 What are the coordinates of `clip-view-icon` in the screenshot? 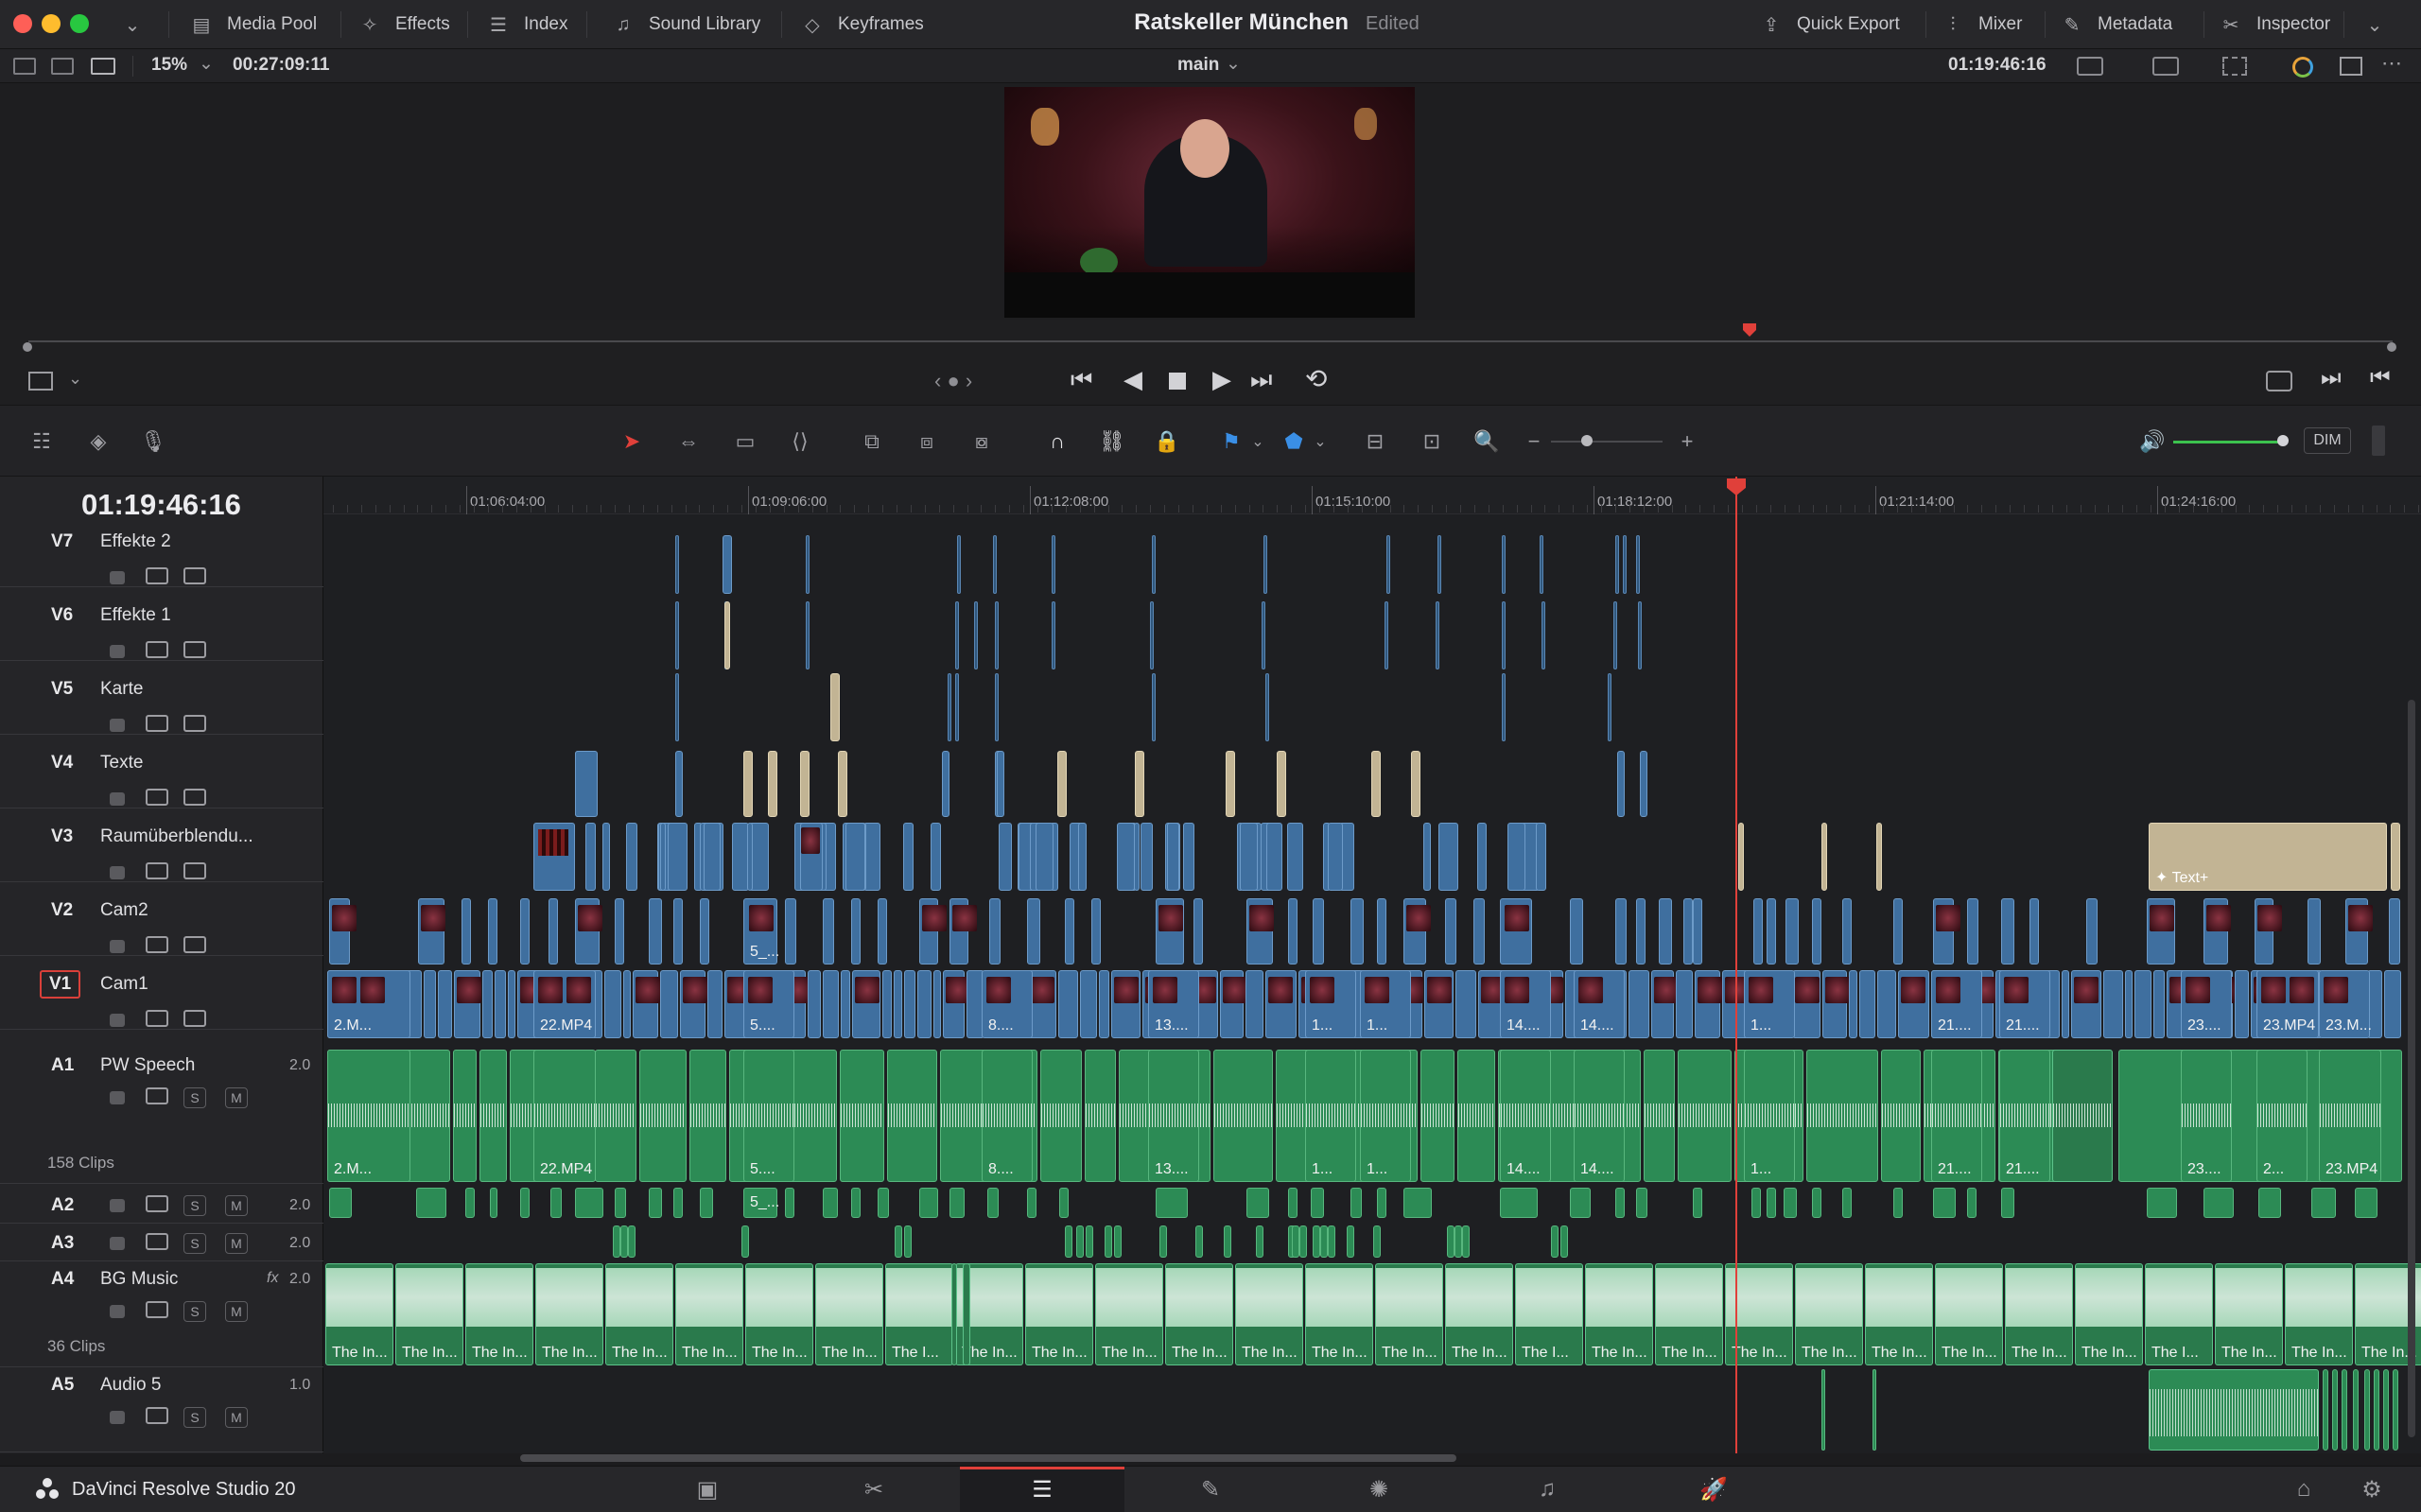 It's located at (40, 382).